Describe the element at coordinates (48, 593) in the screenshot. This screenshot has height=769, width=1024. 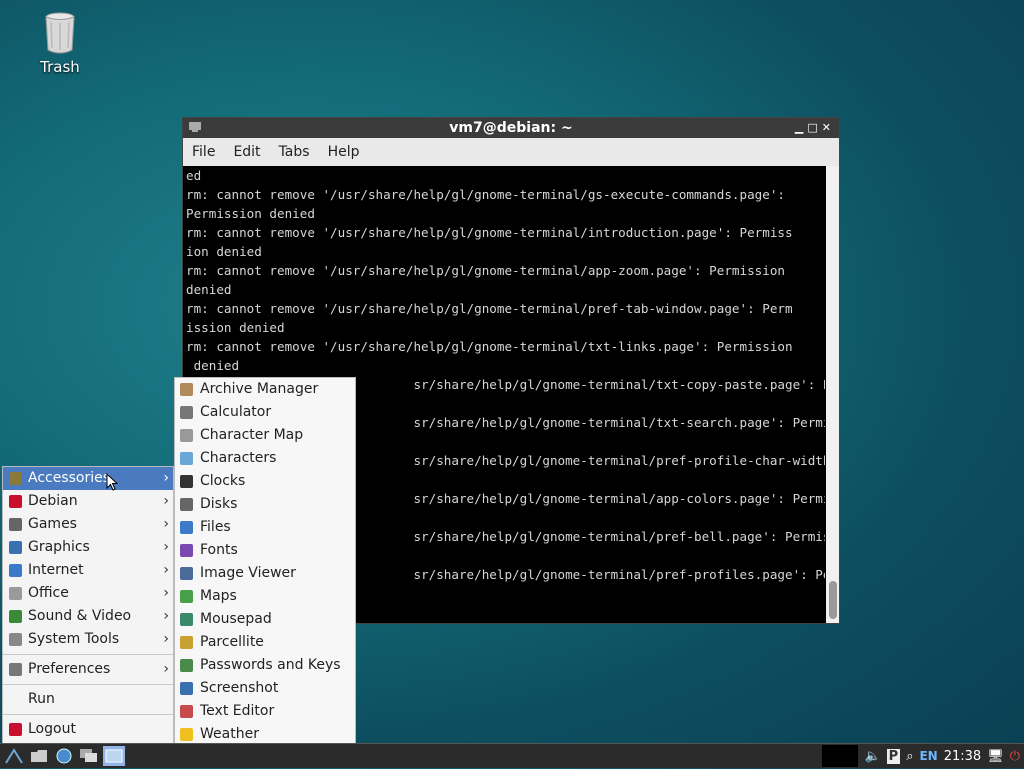
I see `menu-item-label: Office` at that location.